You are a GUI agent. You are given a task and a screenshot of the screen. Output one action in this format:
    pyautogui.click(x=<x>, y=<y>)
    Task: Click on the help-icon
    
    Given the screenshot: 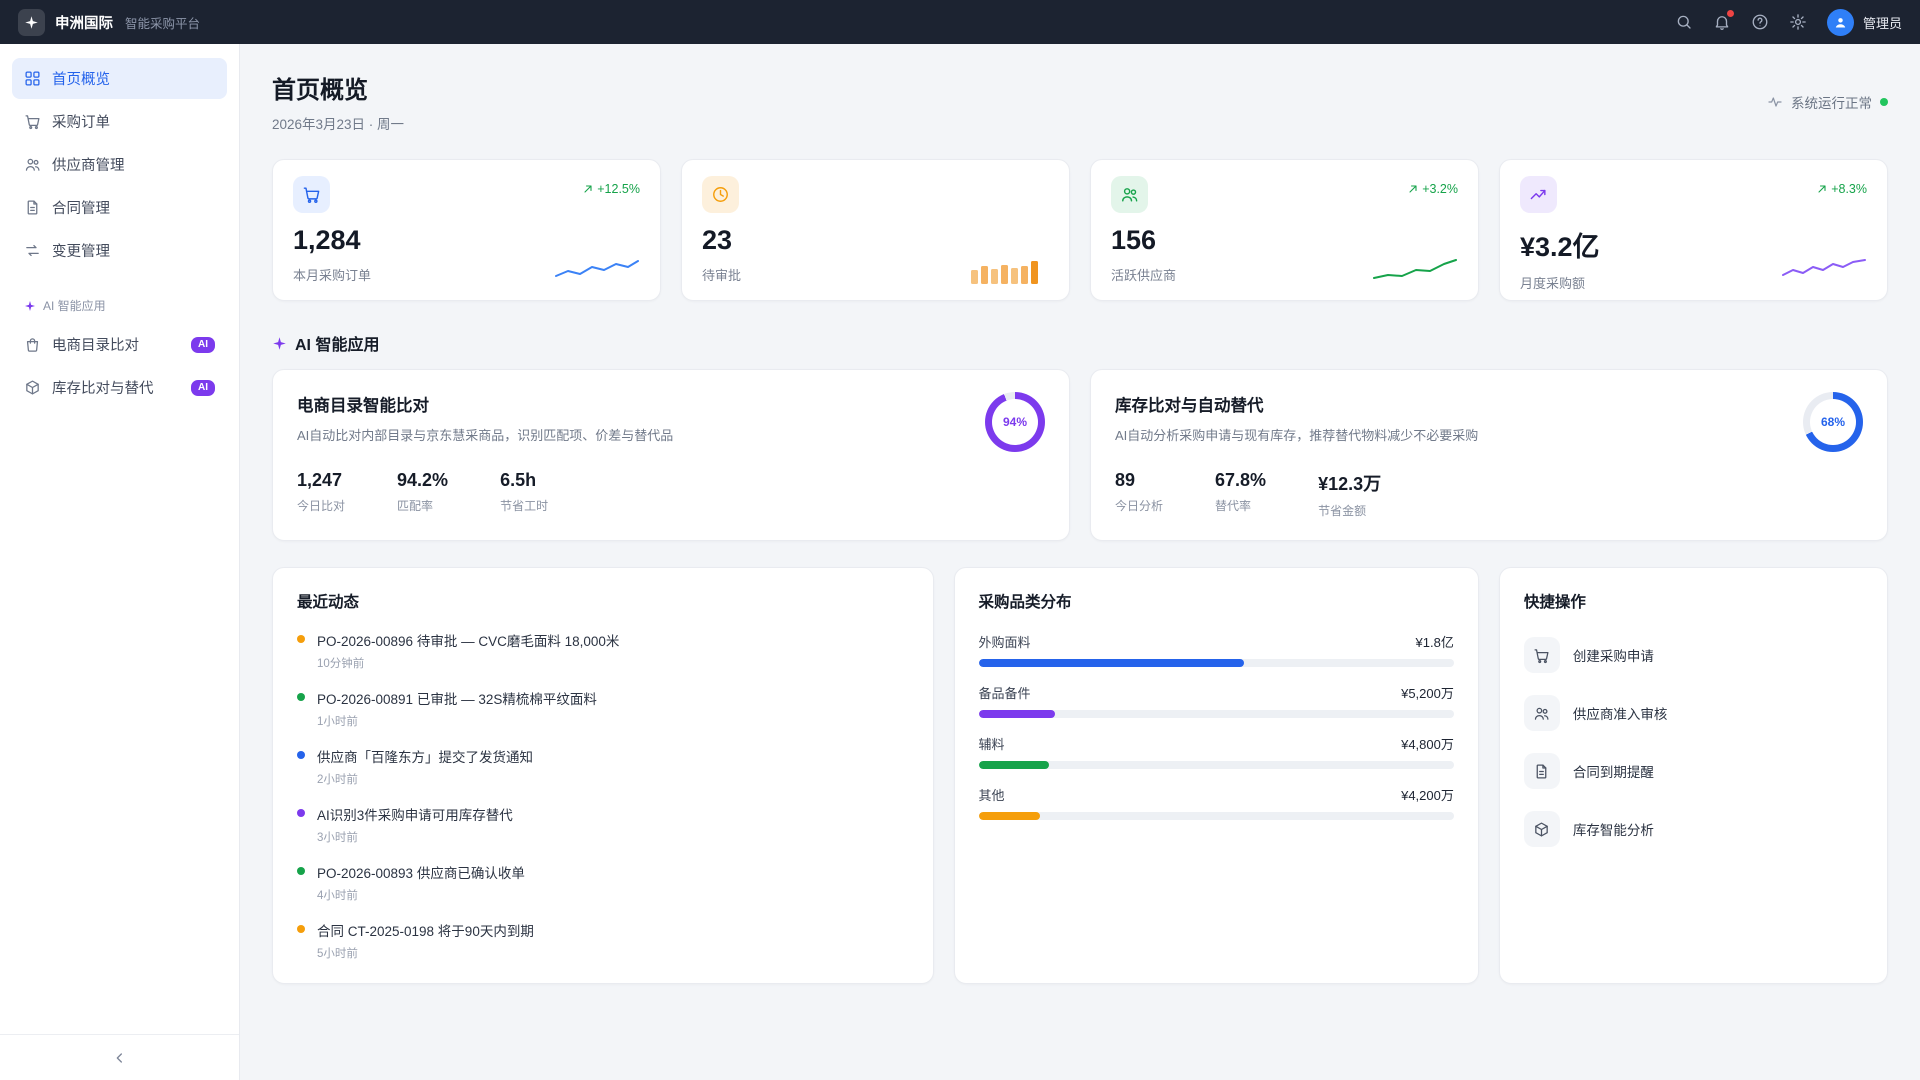 What is the action you would take?
    pyautogui.click(x=1760, y=22)
    